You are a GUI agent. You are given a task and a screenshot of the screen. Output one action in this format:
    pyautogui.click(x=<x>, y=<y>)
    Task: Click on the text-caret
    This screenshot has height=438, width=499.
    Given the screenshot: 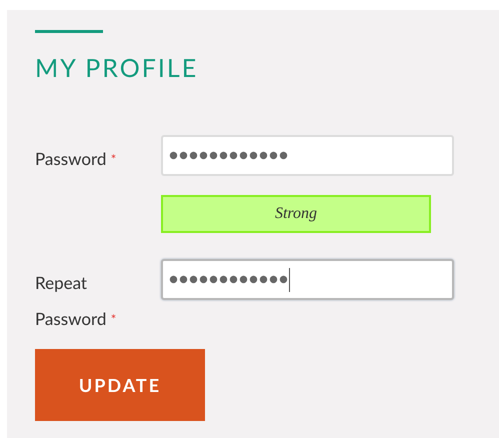 What is the action you would take?
    pyautogui.click(x=289, y=280)
    